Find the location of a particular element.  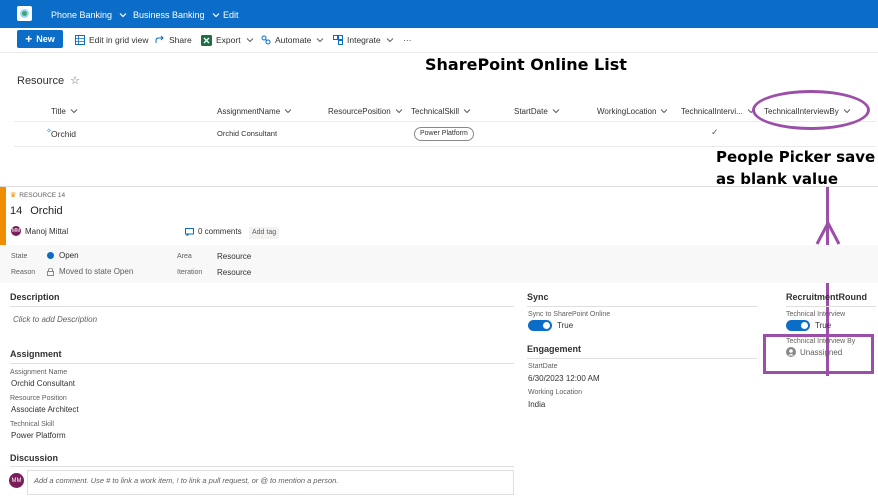

share-button: Share is located at coordinates (173, 40).